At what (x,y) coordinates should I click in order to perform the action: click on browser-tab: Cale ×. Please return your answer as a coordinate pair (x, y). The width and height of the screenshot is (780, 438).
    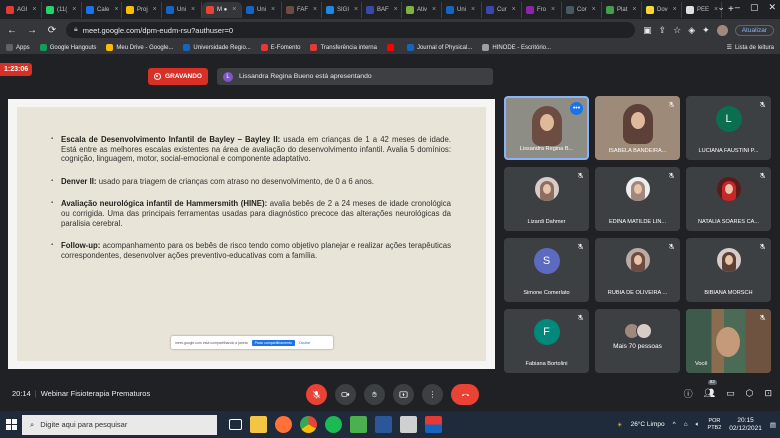
    Looking at the image, I should click on (102, 9).